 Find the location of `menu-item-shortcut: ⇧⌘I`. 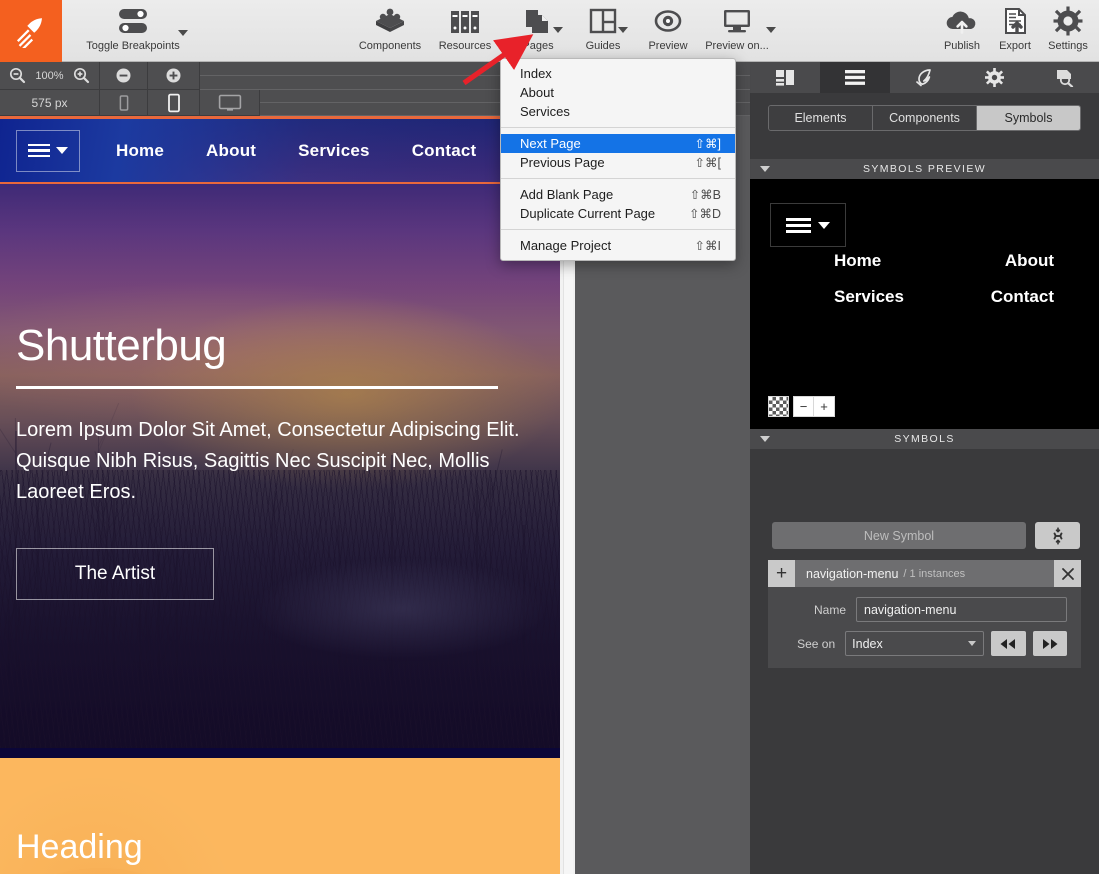

menu-item-shortcut: ⇧⌘I is located at coordinates (707, 246).